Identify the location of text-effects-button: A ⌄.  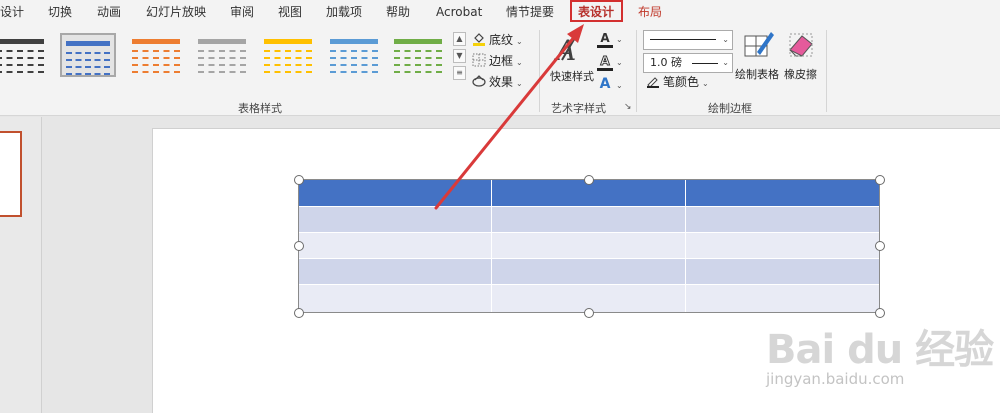
(610, 85).